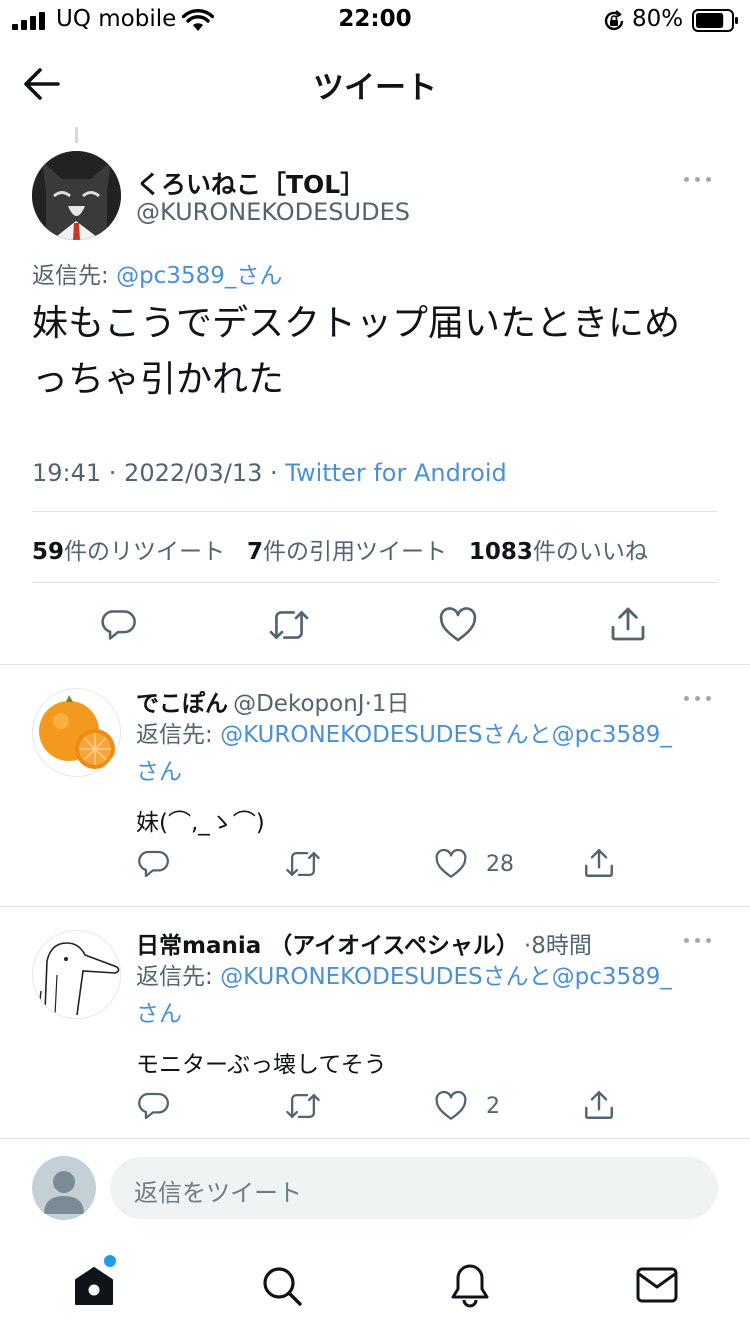 This screenshot has height=1334, width=750. What do you see at coordinates (145, 552) in the screenshot?
I see `retweets-label: 件のリツイート` at bounding box center [145, 552].